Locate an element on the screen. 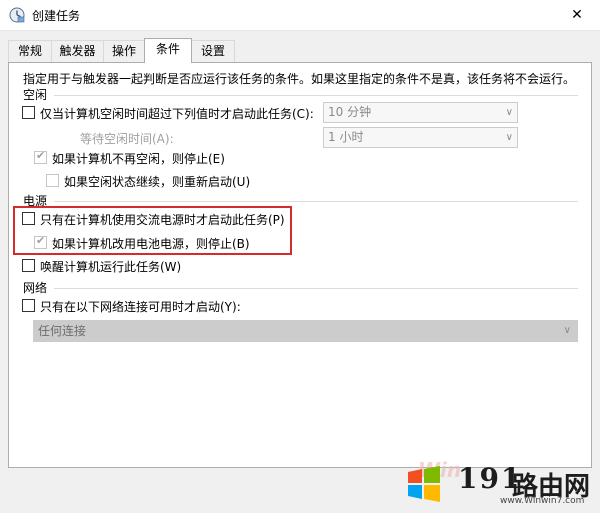 This screenshot has width=600, height=513. idle-group-divider is located at coordinates (316, 95).